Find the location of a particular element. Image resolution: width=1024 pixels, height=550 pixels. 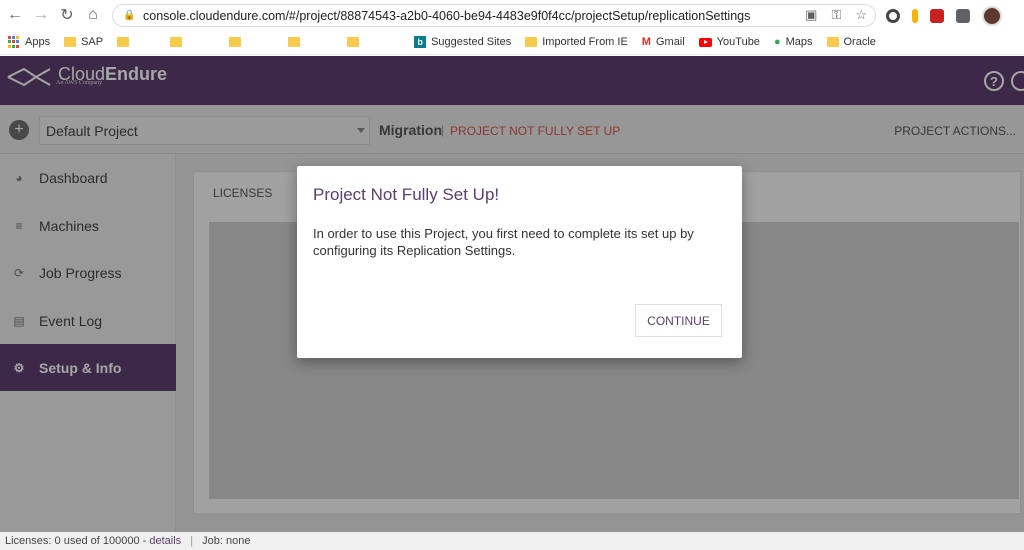

job-value: none is located at coordinates (238, 541).